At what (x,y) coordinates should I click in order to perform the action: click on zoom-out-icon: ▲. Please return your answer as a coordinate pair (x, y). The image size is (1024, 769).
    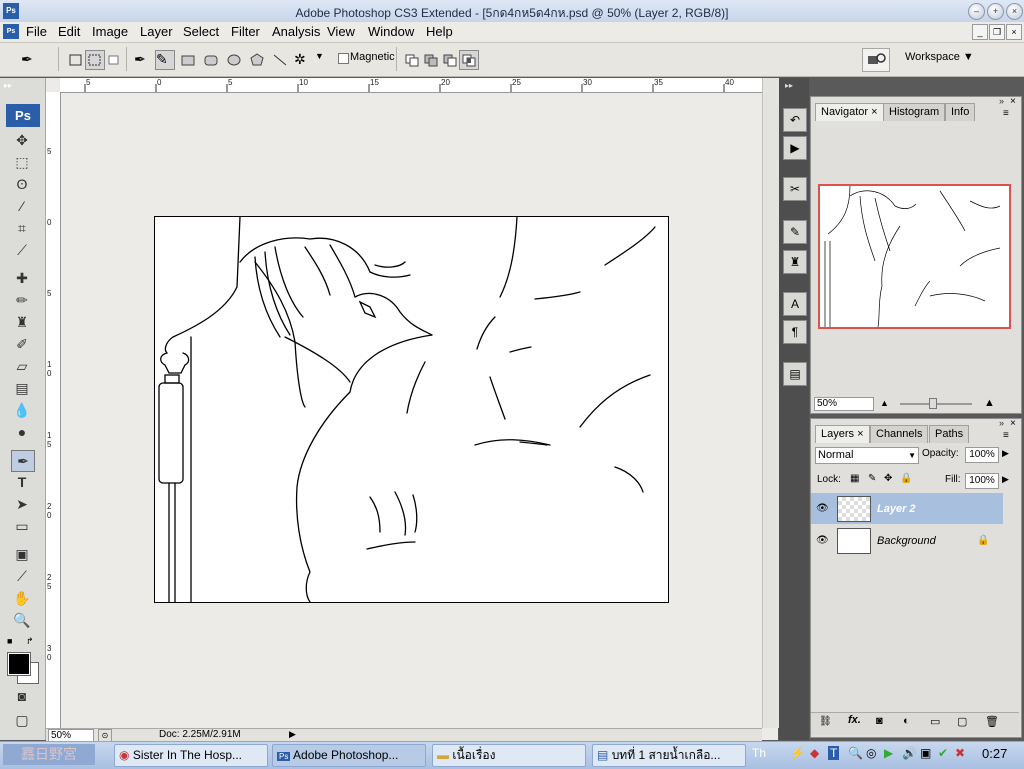
    Looking at the image, I should click on (884, 403).